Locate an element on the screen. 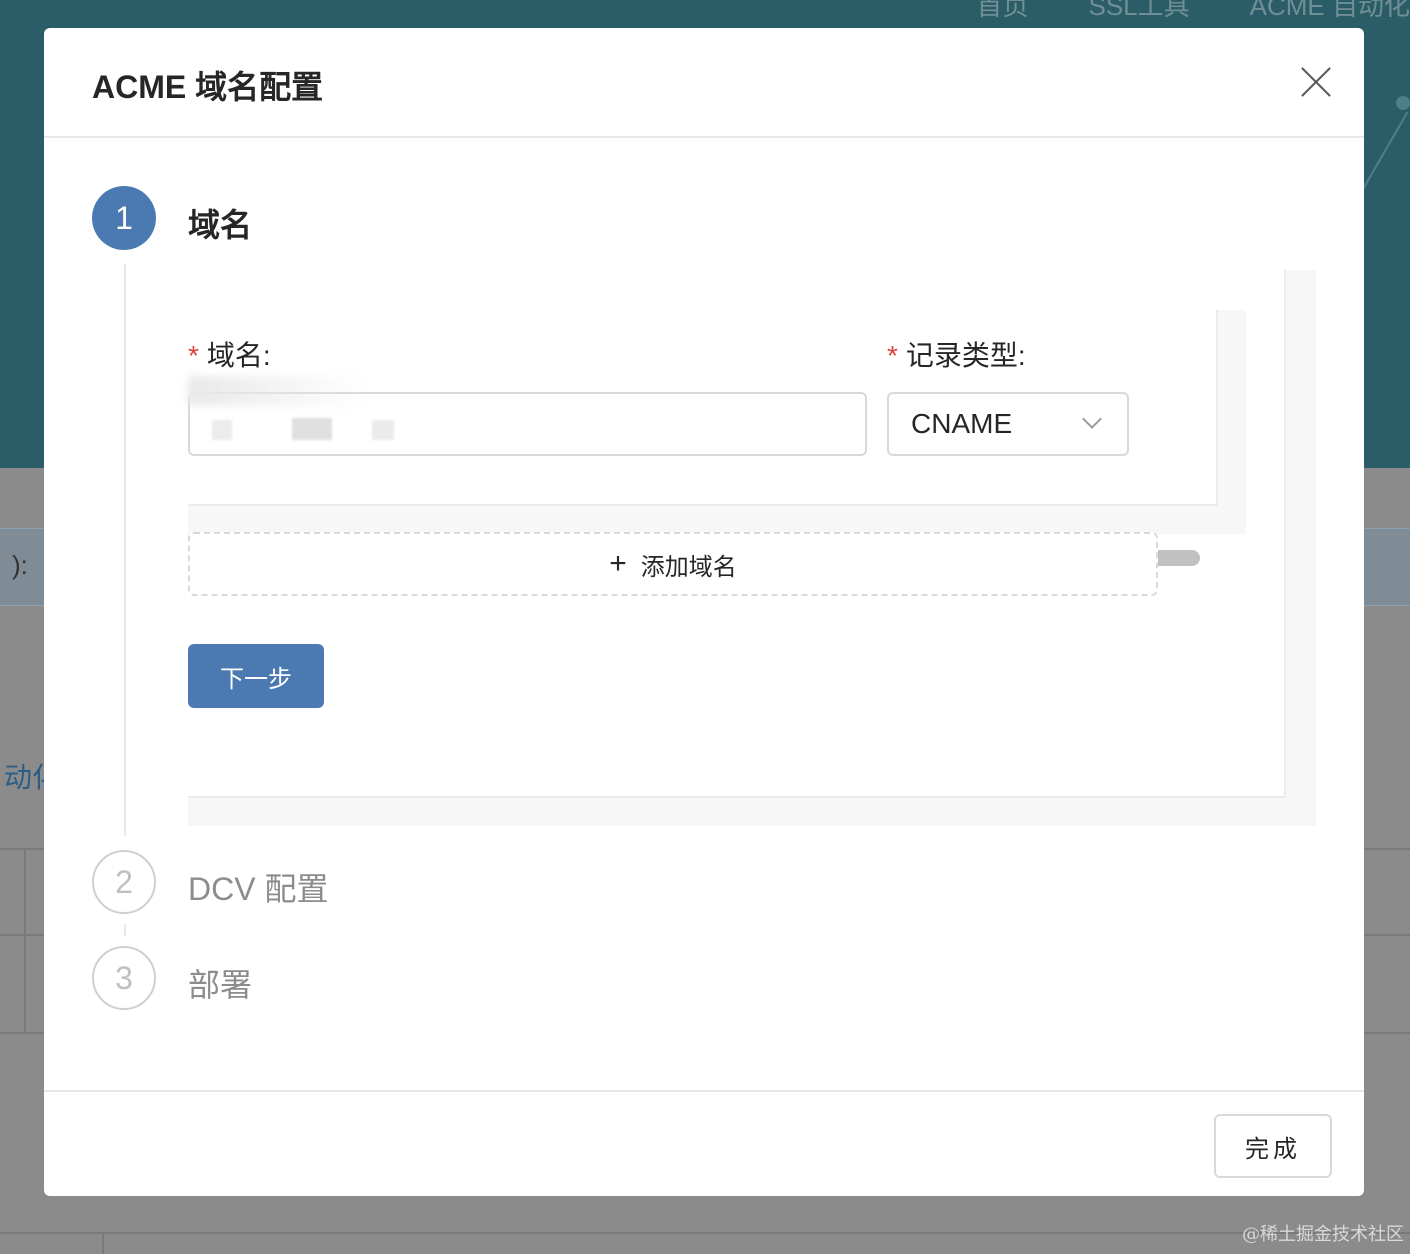 Image resolution: width=1410 pixels, height=1254 pixels. add-domain-label: 添加域名 is located at coordinates (688, 567).